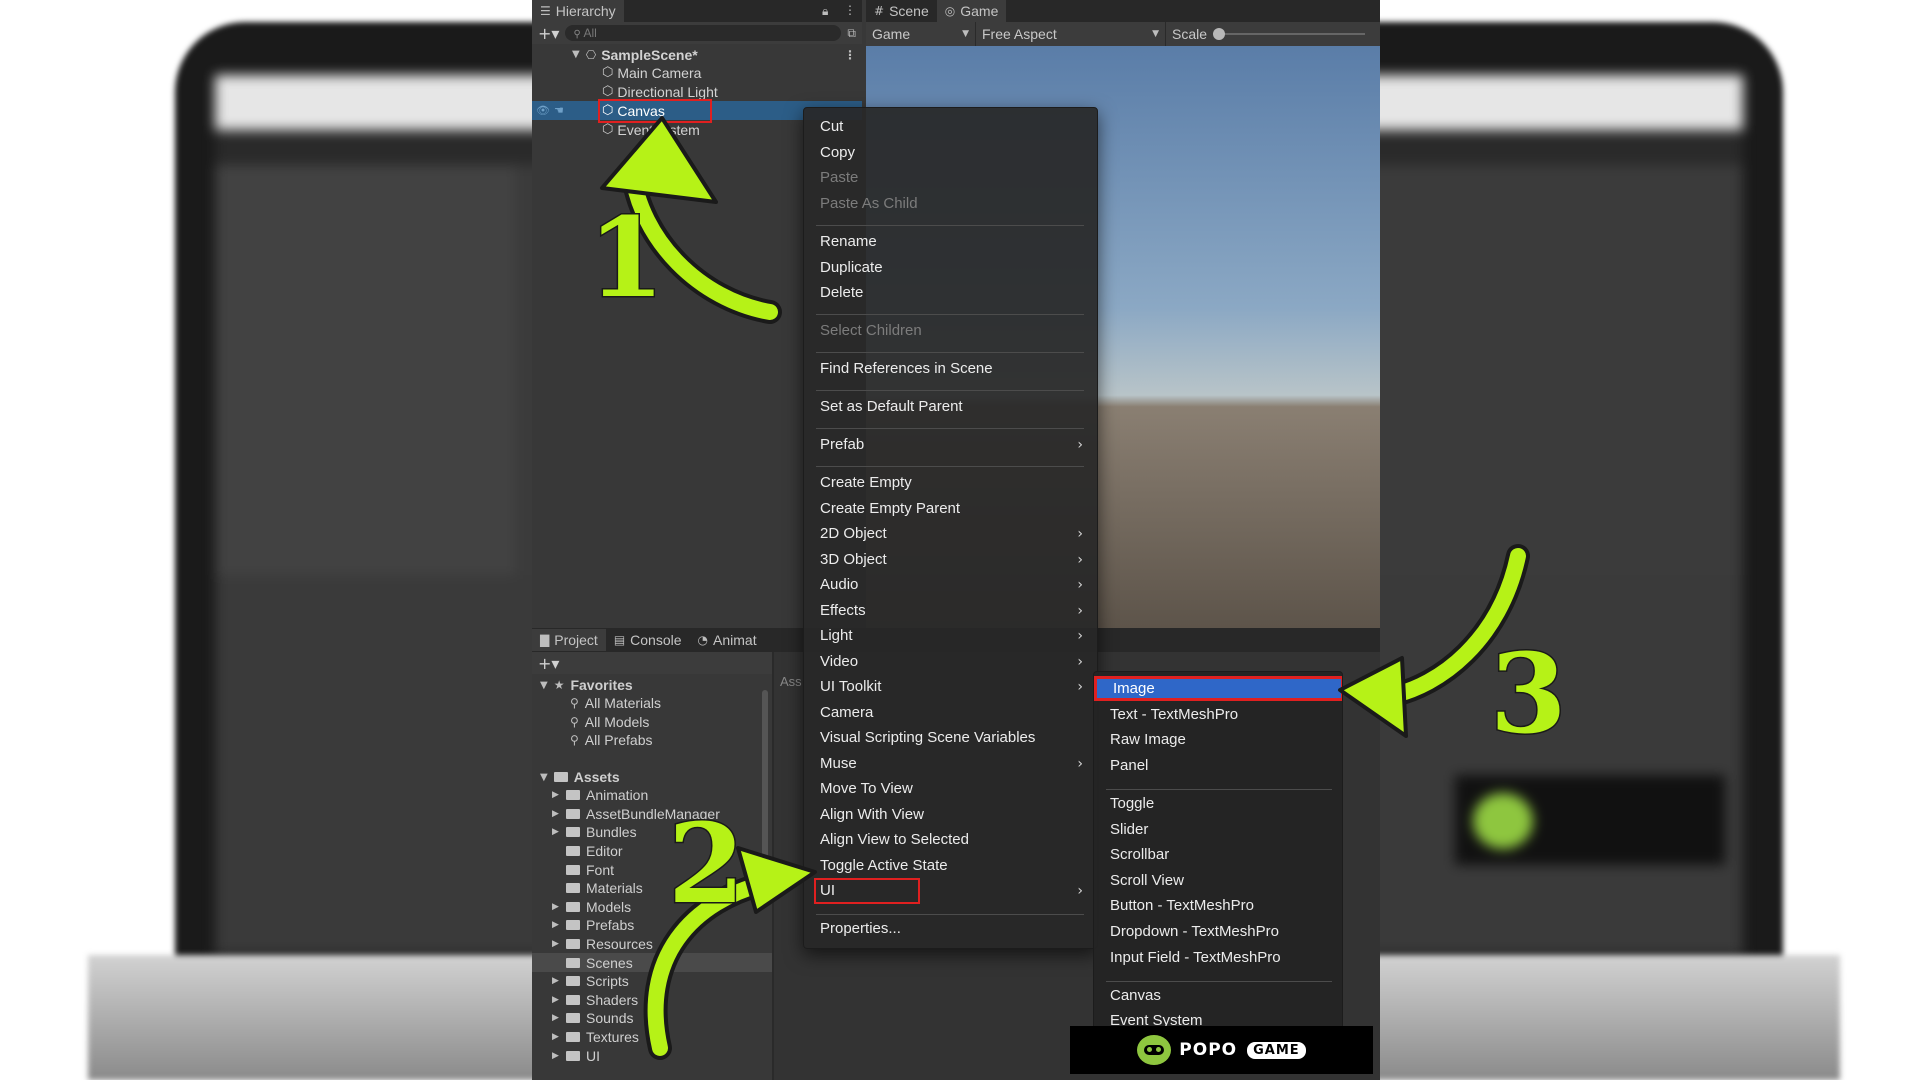  I want to click on context-menu-item: Light ›, so click(951, 635).